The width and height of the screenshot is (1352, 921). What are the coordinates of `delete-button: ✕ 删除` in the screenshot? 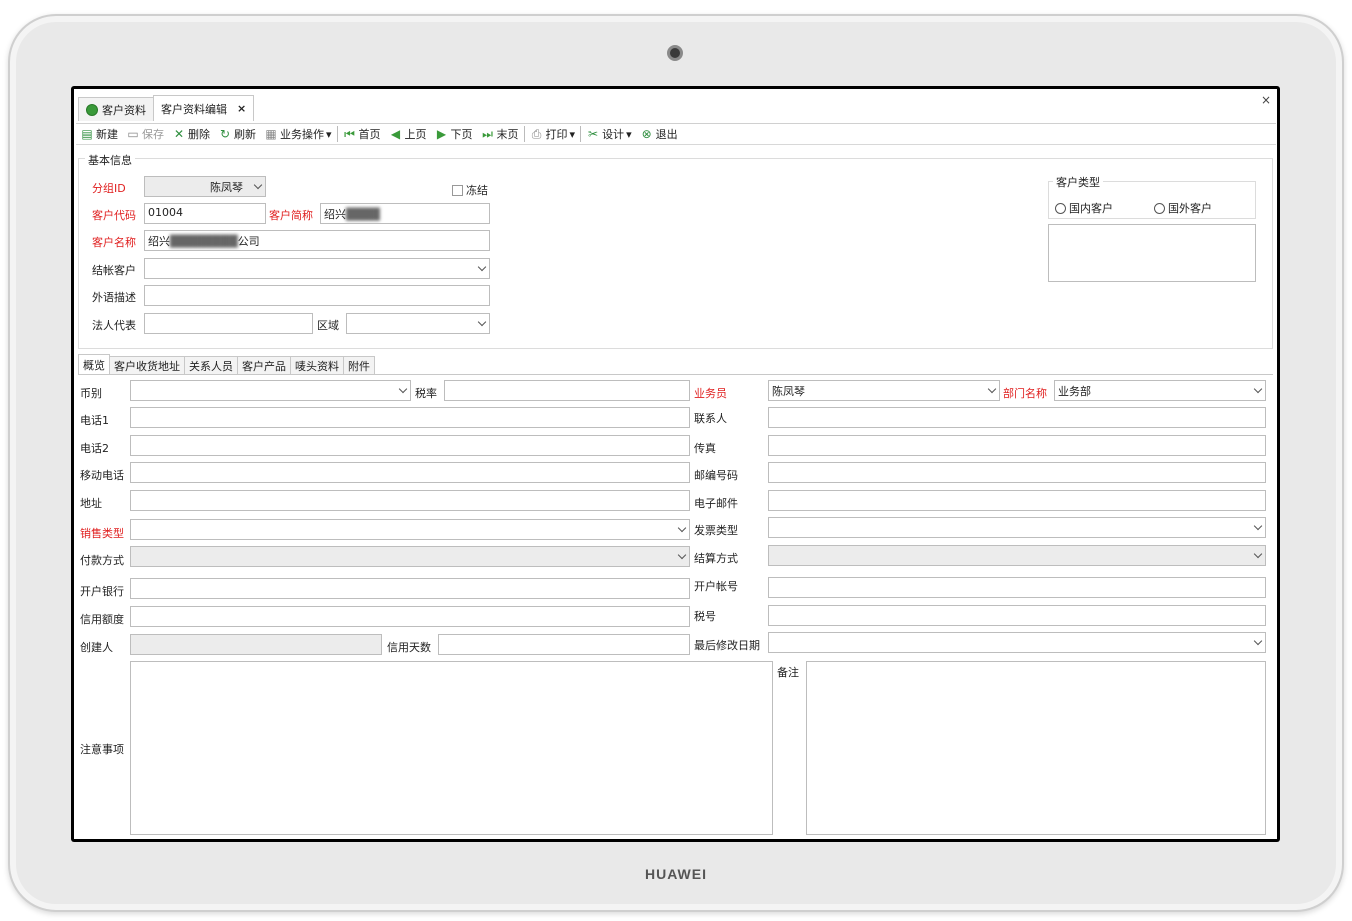 It's located at (191, 134).